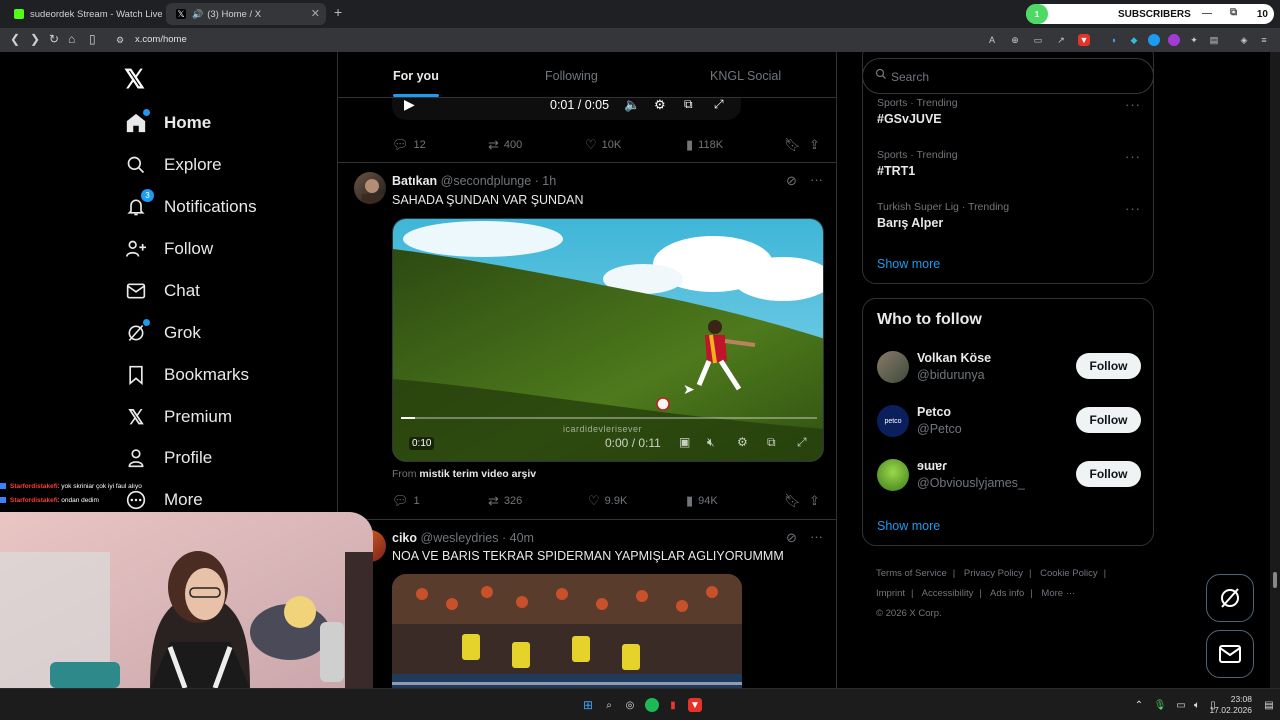 The image size is (1280, 720). I want to click on author-handle: @secondplunge, so click(486, 181).